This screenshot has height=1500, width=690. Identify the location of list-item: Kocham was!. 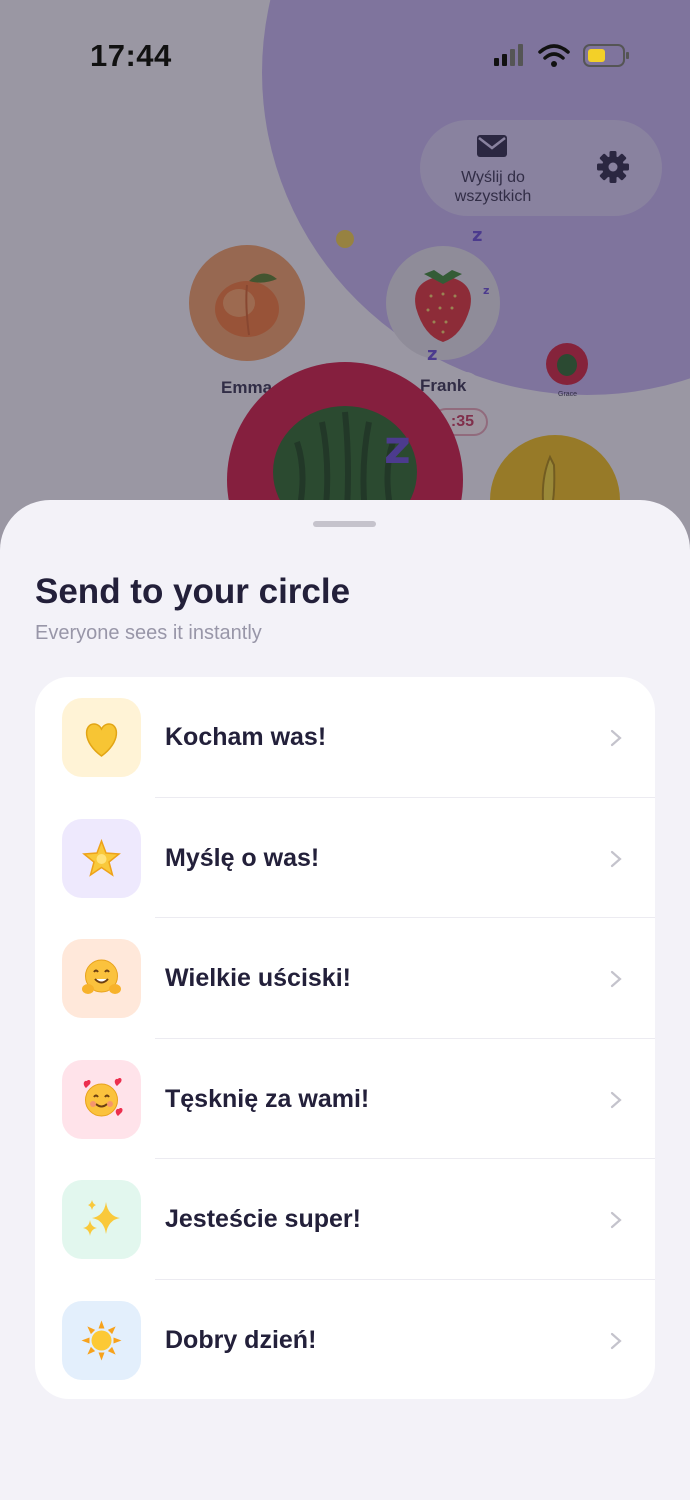
(345, 737).